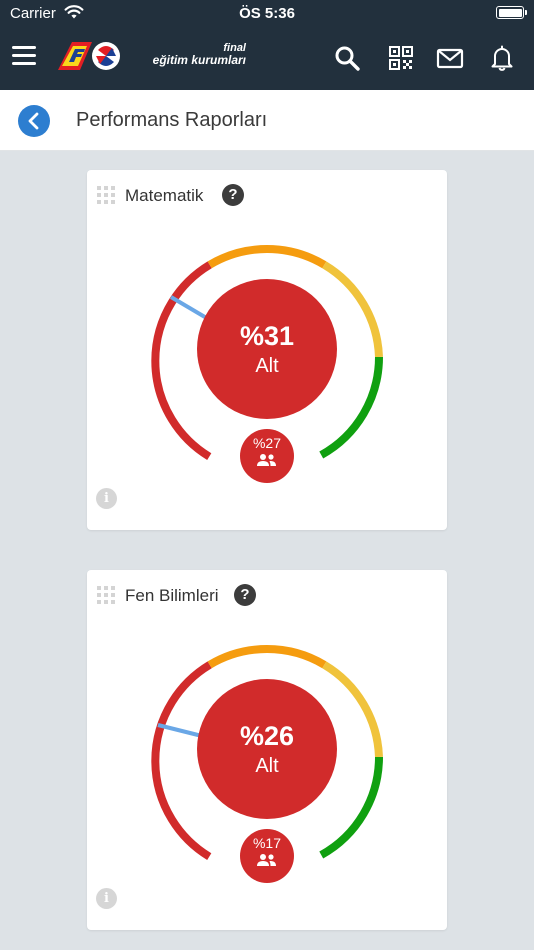 This screenshot has height=950, width=534. Describe the element at coordinates (267, 443) in the screenshot. I see `group-average-value: %27` at that location.